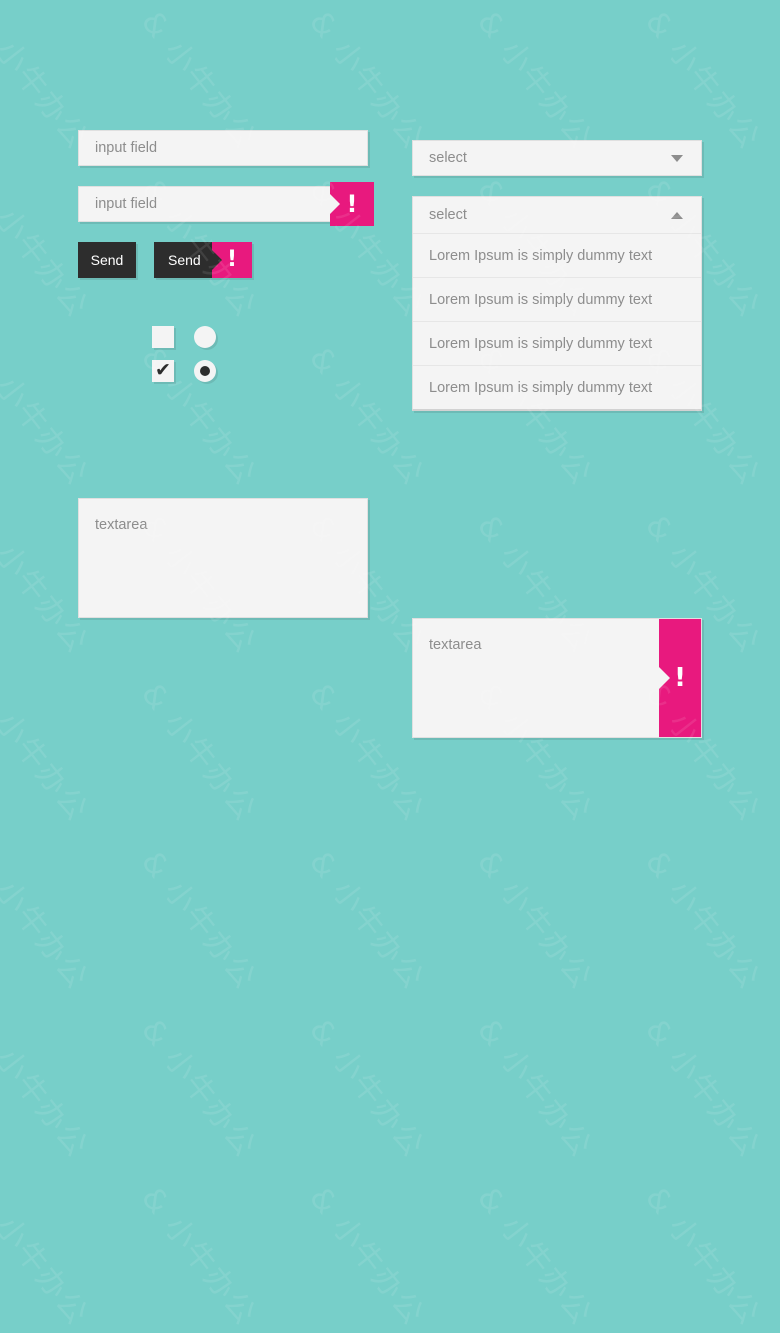 The height and width of the screenshot is (1333, 780). Describe the element at coordinates (677, 215) in the screenshot. I see `chevron-up-icon` at that location.